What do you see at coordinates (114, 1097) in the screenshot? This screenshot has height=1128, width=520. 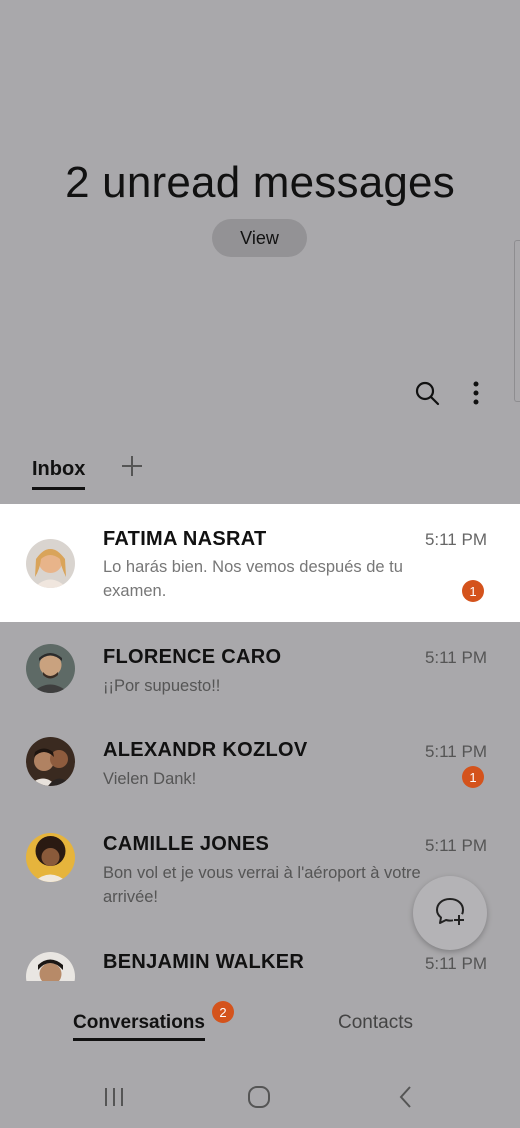 I see `recents-icon` at bounding box center [114, 1097].